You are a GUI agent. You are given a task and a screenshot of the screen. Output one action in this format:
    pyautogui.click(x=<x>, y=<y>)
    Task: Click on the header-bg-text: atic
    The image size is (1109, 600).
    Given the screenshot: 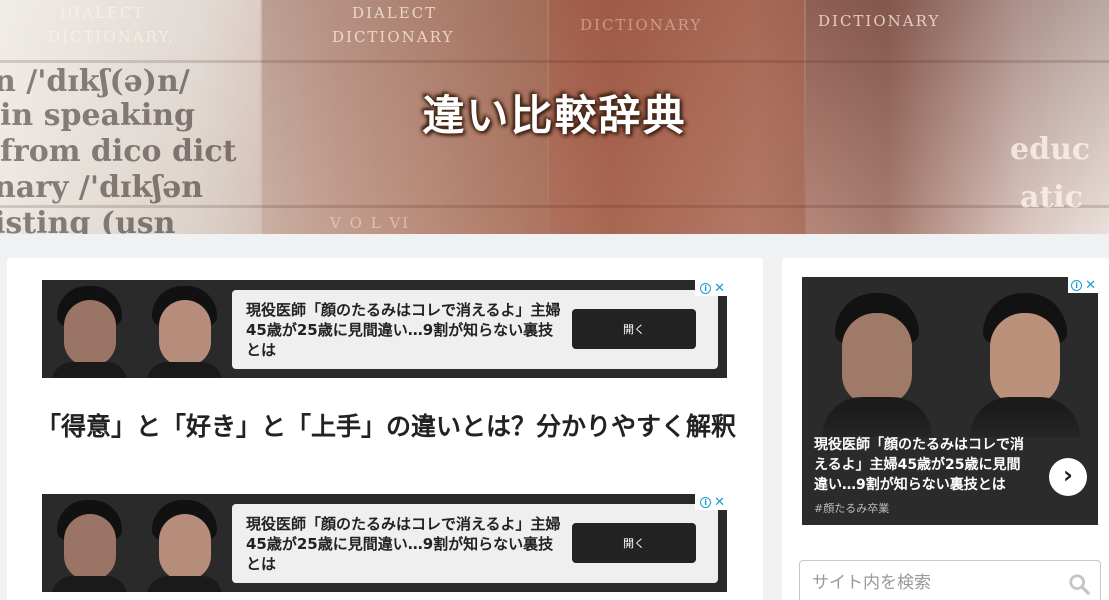 What is the action you would take?
    pyautogui.click(x=1051, y=197)
    